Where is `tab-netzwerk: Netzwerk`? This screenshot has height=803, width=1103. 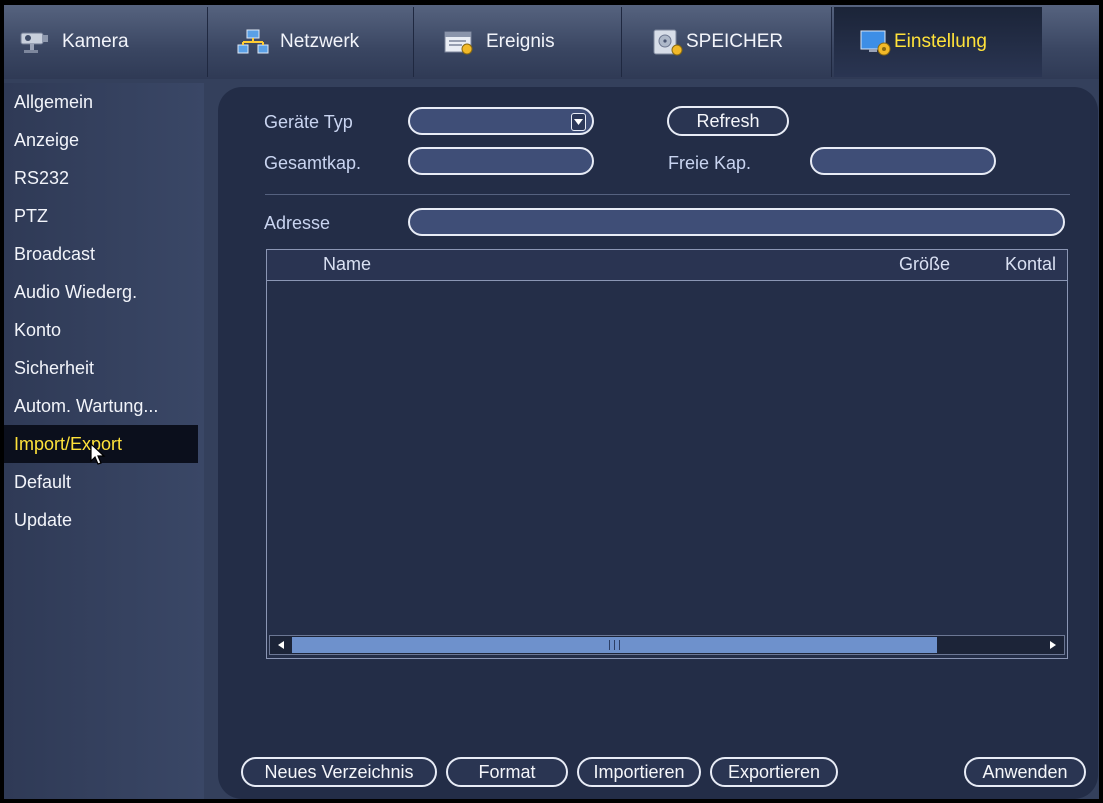 tab-netzwerk: Netzwerk is located at coordinates (311, 42).